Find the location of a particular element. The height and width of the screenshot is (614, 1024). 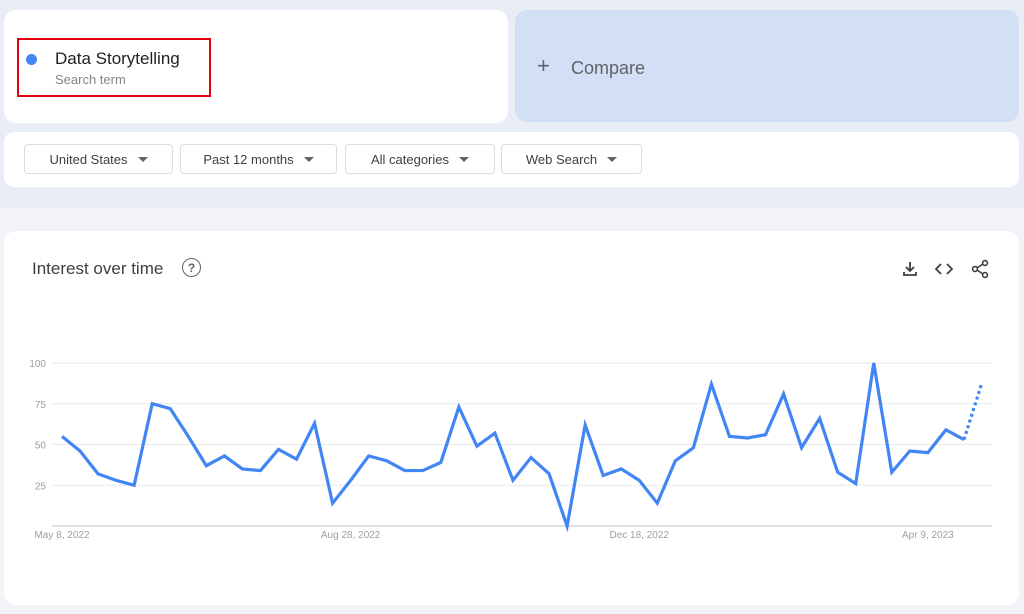

y-axis-labels: 25 50 75 100 is located at coordinates (37, 425).